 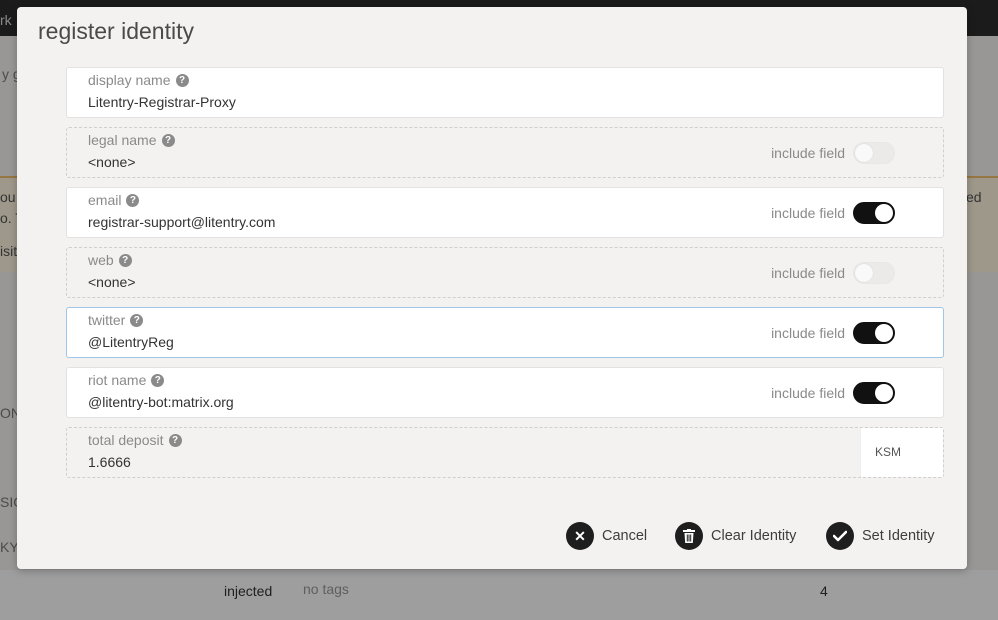 What do you see at coordinates (161, 402) in the screenshot?
I see `riot-name-input: @litentry-bot:matrix.org` at bounding box center [161, 402].